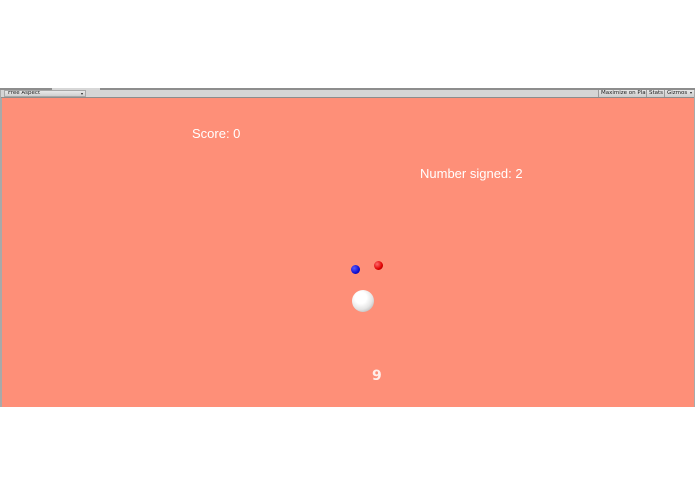 The height and width of the screenshot is (494, 695). Describe the element at coordinates (45, 93) in the screenshot. I see `aspect-ratio-dropdown: Free Aspect ▾` at that location.